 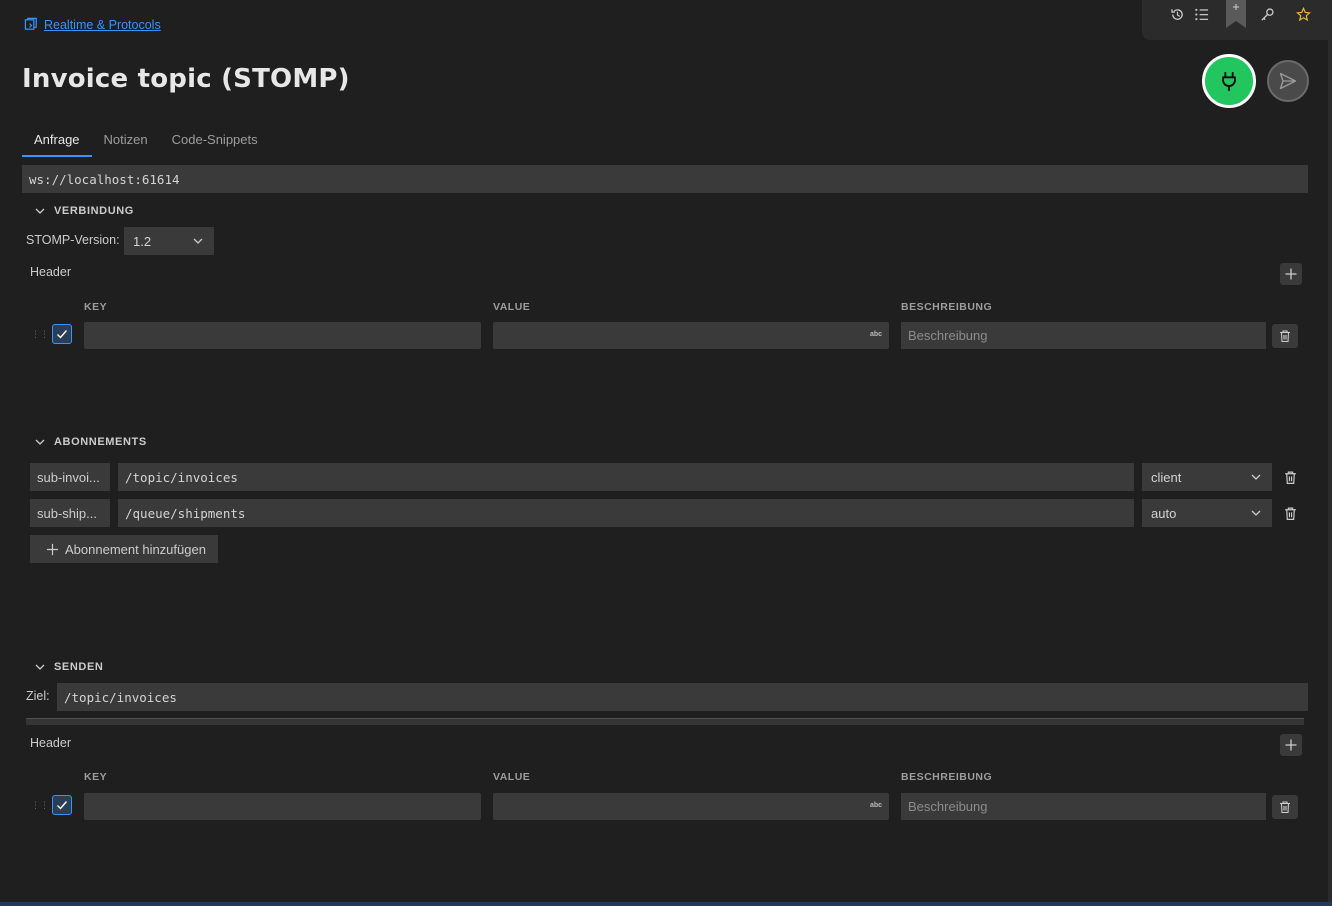 I want to click on breadcrumb: Realtime & Protocols, so click(x=92, y=24).